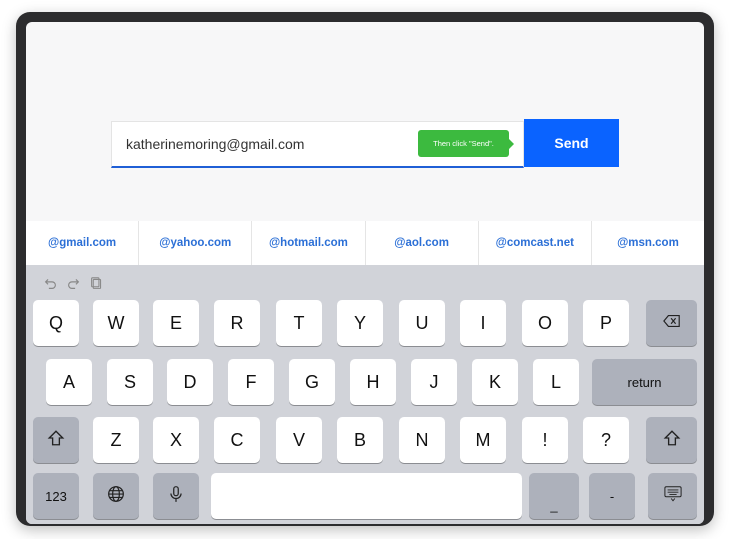 The height and width of the screenshot is (539, 730). Describe the element at coordinates (644, 382) in the screenshot. I see `return-key: return` at that location.